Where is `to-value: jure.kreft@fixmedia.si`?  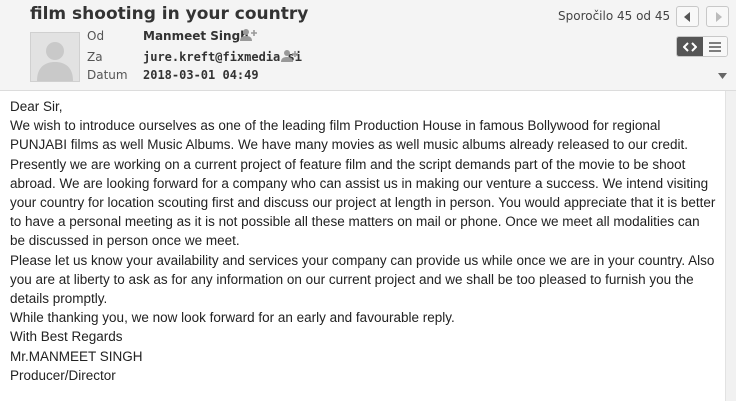 to-value: jure.kreft@fixmedia.si is located at coordinates (222, 57).